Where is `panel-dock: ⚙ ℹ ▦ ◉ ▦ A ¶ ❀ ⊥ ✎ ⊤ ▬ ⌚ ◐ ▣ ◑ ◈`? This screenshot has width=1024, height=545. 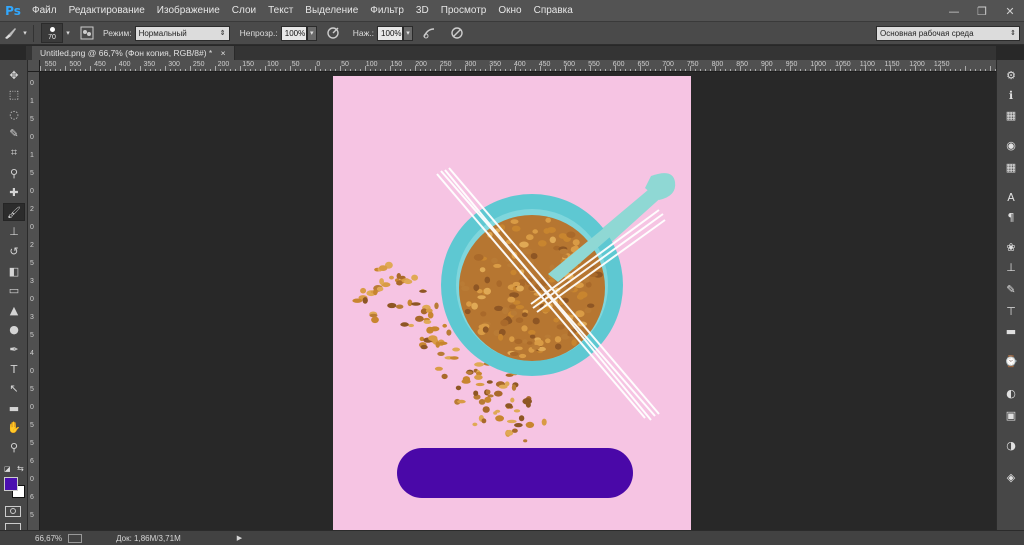 panel-dock: ⚙ ℹ ▦ ◉ ▦ A ¶ ❀ ⊥ ✎ ⊤ ▬ ⌚ ◐ ▣ ◑ ◈ is located at coordinates (1010, 296).